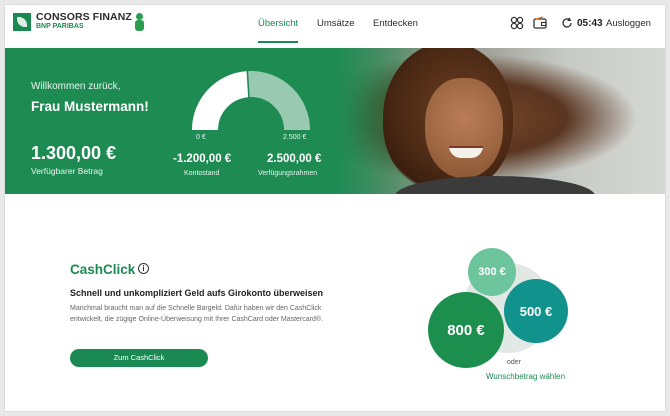  Describe the element at coordinates (251, 100) in the screenshot. I see `credit-gauge` at that location.